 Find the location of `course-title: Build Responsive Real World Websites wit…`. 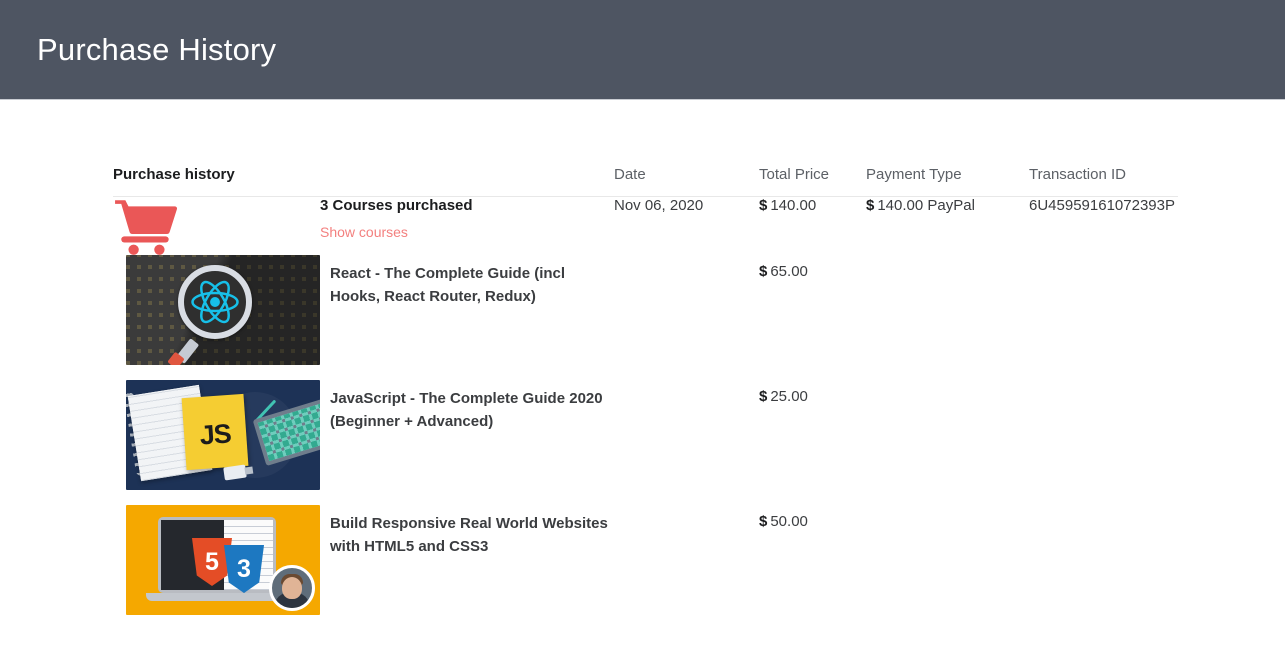

course-title: Build Responsive Real World Websites wit… is located at coordinates (469, 535).